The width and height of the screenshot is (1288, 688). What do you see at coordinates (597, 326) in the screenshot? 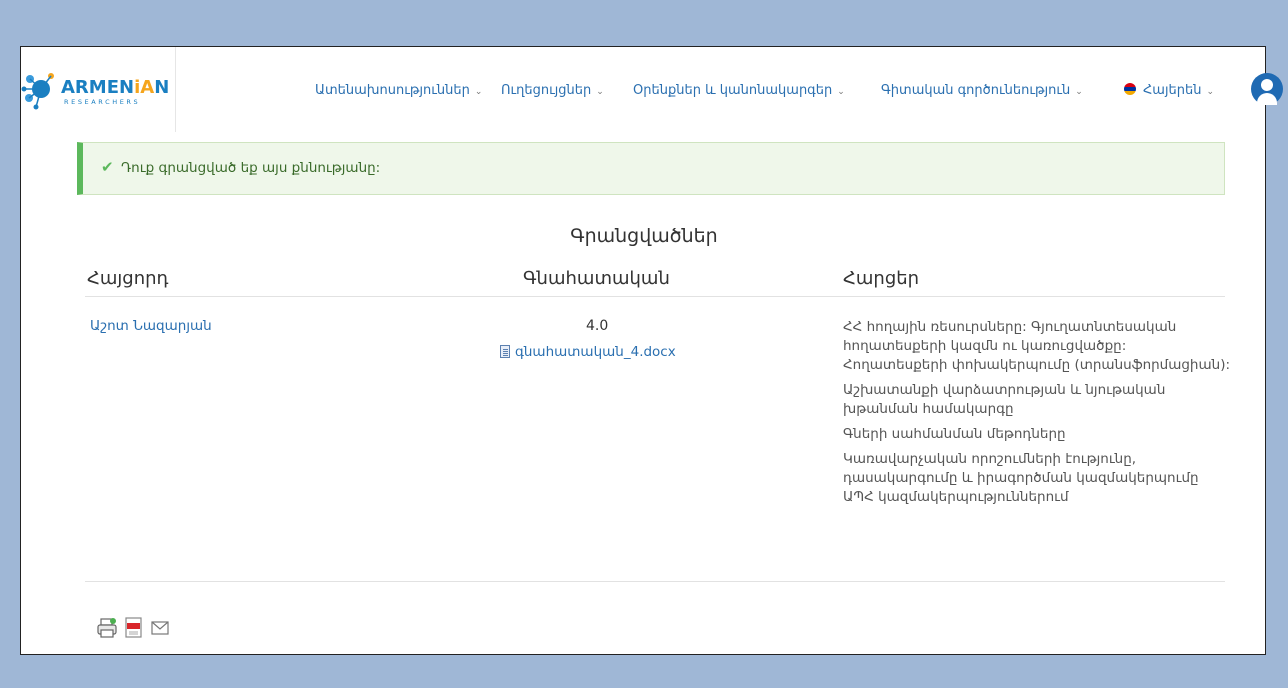
I see `score-value: 4.0` at bounding box center [597, 326].